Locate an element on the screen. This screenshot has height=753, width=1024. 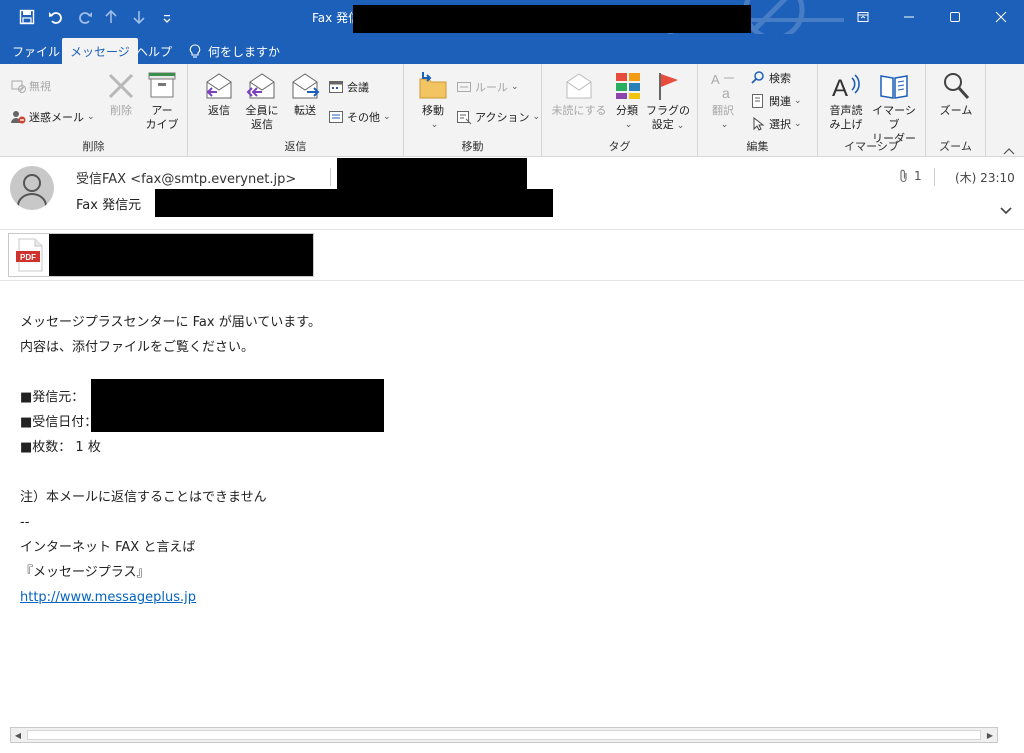
flag-icon is located at coordinates (668, 86).